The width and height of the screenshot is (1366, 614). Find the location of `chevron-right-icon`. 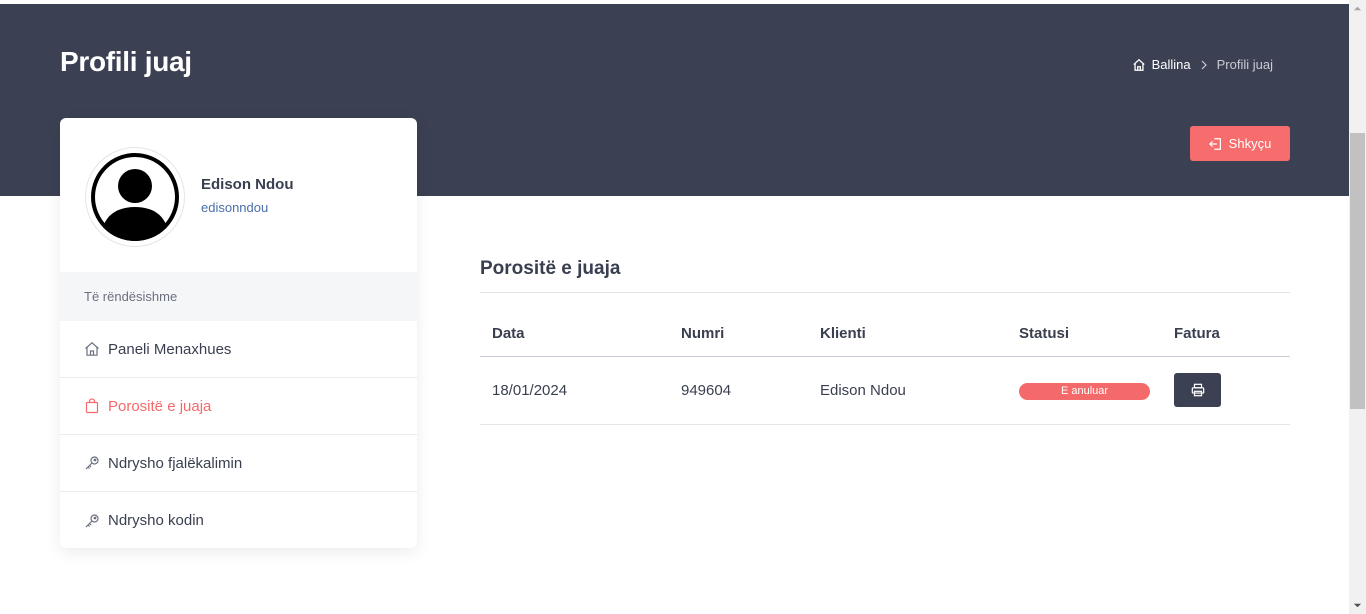

chevron-right-icon is located at coordinates (1204, 65).